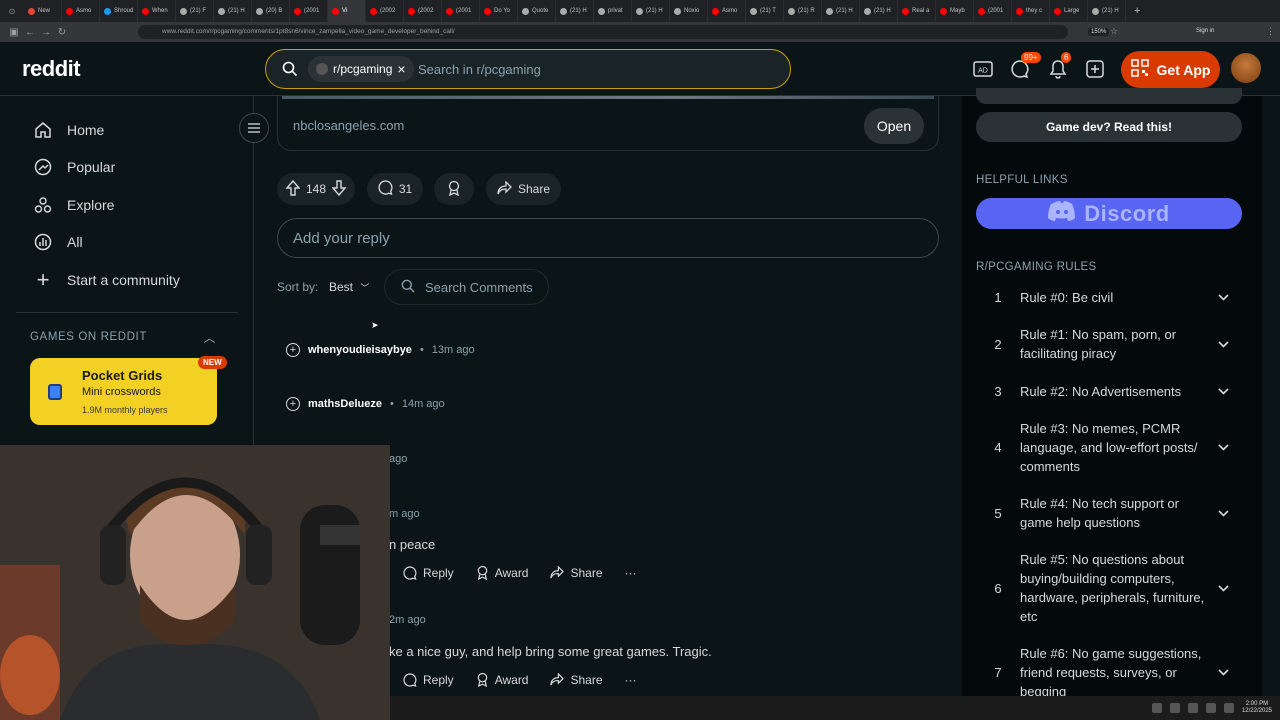 The height and width of the screenshot is (720, 1280). Describe the element at coordinates (373, 11) in the screenshot. I see `tab-favicon-icon` at that location.